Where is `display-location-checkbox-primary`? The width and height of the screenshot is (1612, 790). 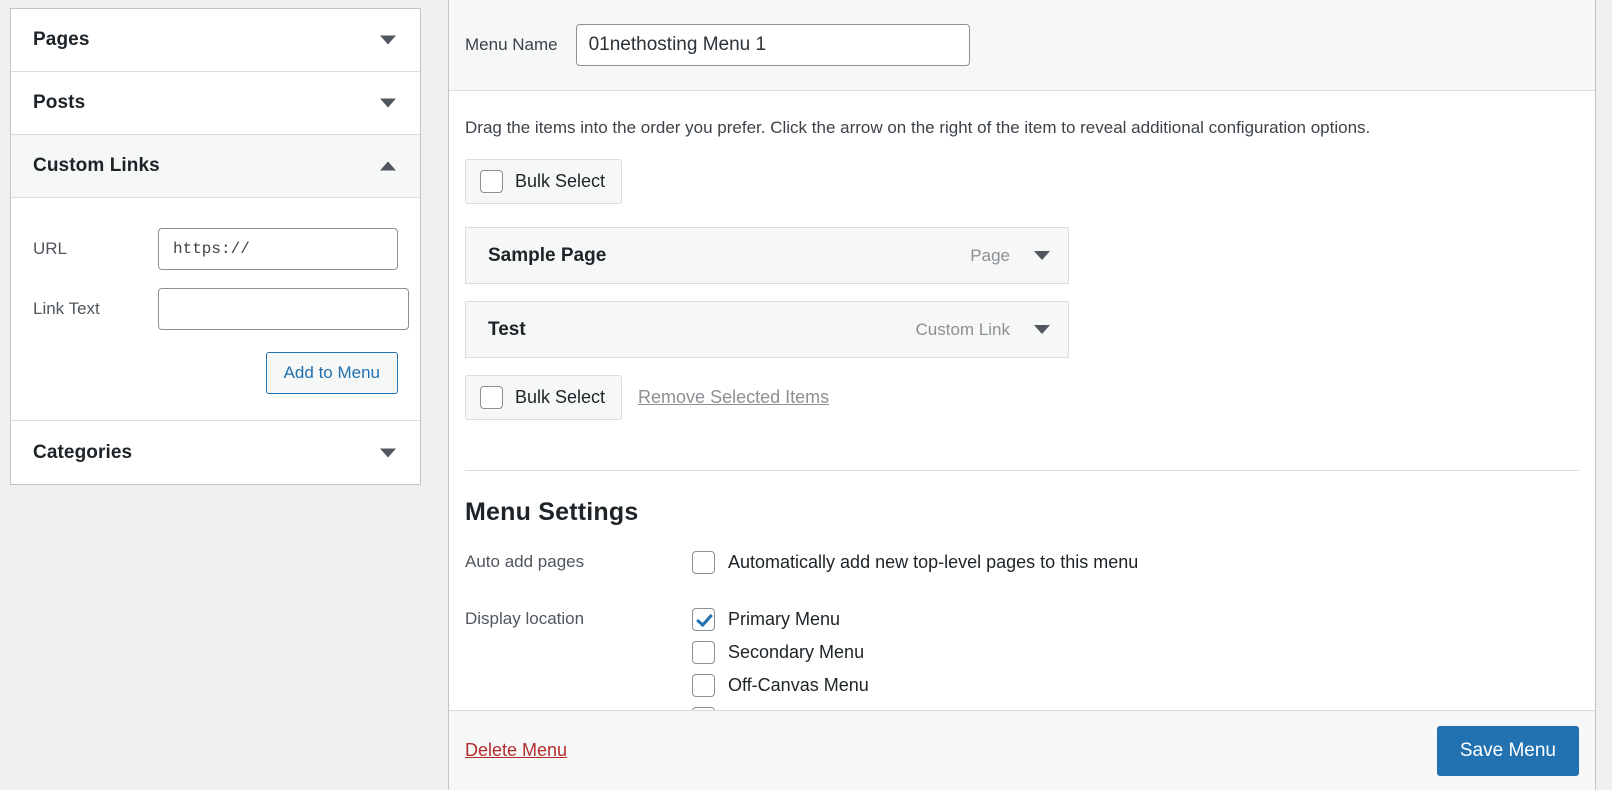 display-location-checkbox-primary is located at coordinates (703, 620).